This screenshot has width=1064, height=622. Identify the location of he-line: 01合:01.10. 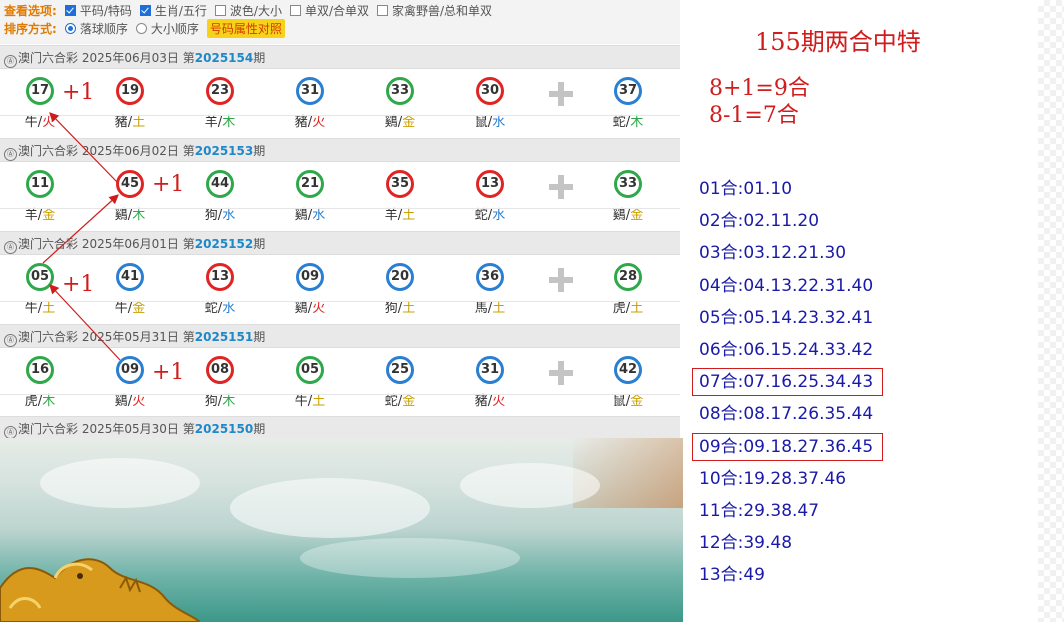
(745, 189).